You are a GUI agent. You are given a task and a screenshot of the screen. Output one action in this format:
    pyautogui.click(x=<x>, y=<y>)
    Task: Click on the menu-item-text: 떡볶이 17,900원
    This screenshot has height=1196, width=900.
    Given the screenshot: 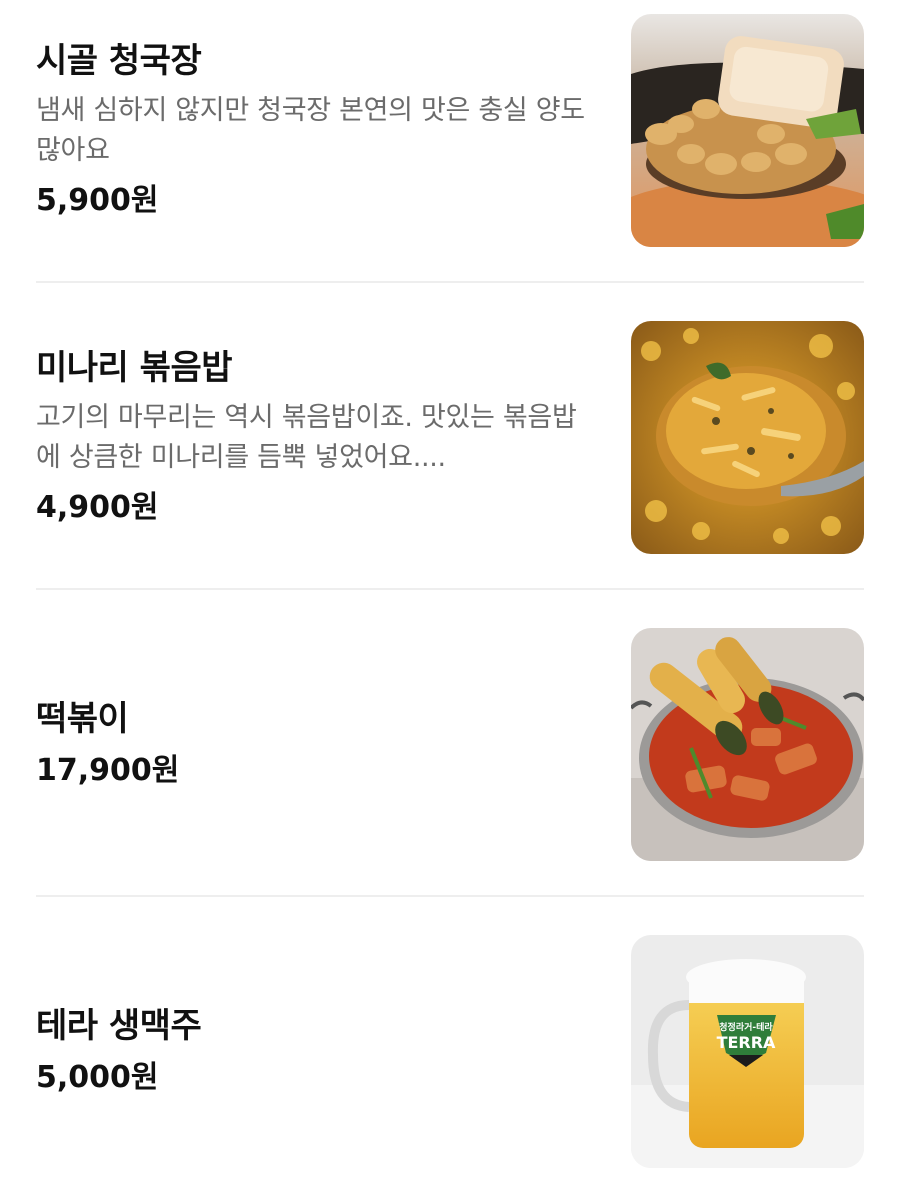 What is the action you would take?
    pyautogui.click(x=316, y=744)
    